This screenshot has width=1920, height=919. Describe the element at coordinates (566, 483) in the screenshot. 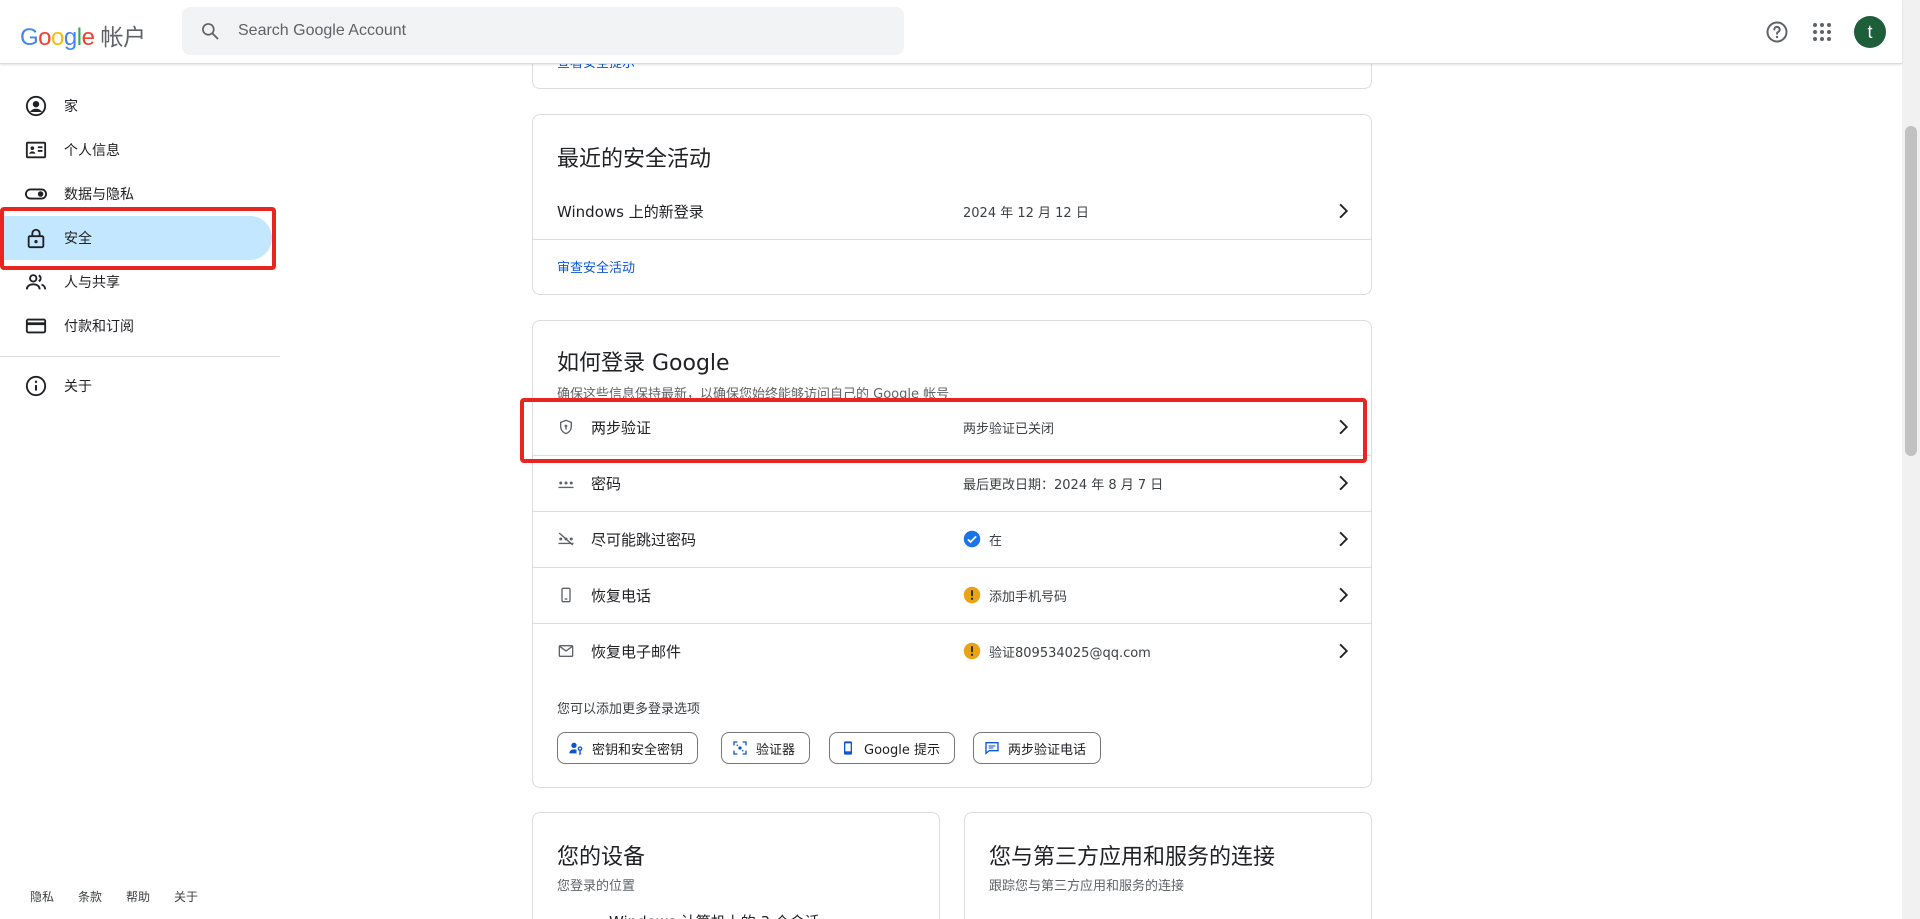

I see `password-dots-icon` at that location.